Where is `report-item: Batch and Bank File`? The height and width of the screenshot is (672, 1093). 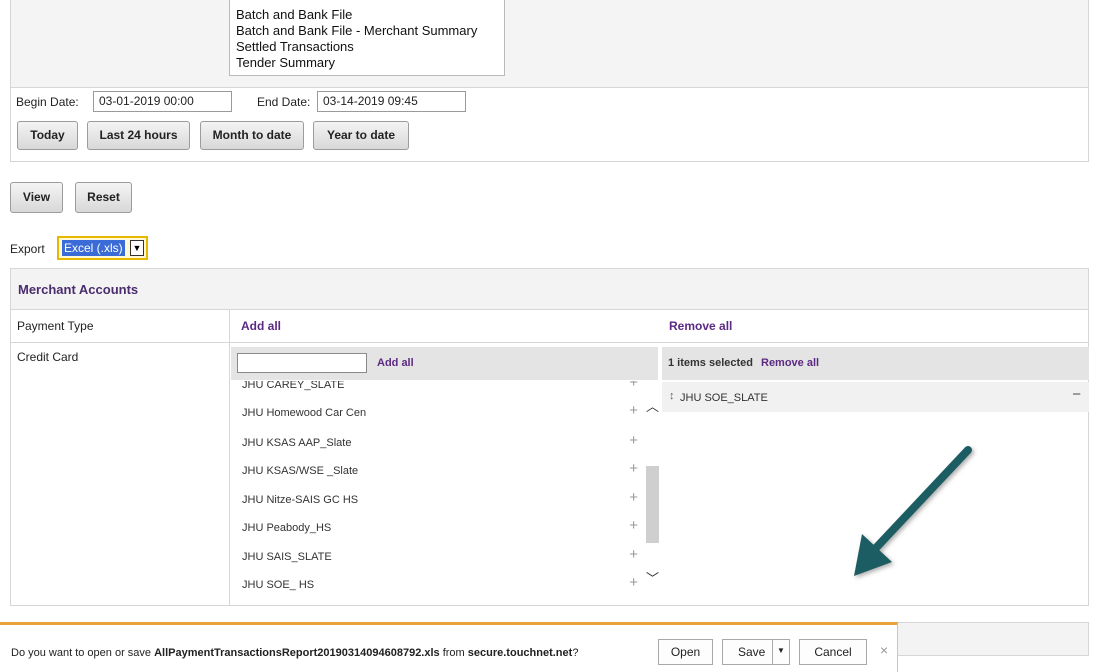
report-item: Batch and Bank File is located at coordinates (370, 15).